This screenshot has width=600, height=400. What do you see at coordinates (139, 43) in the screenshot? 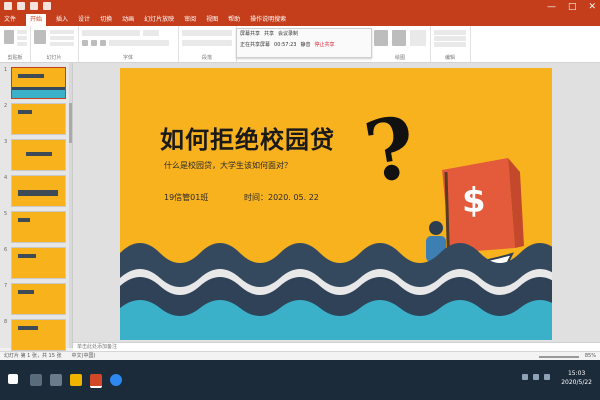
I see `font-effects-row` at bounding box center [139, 43].